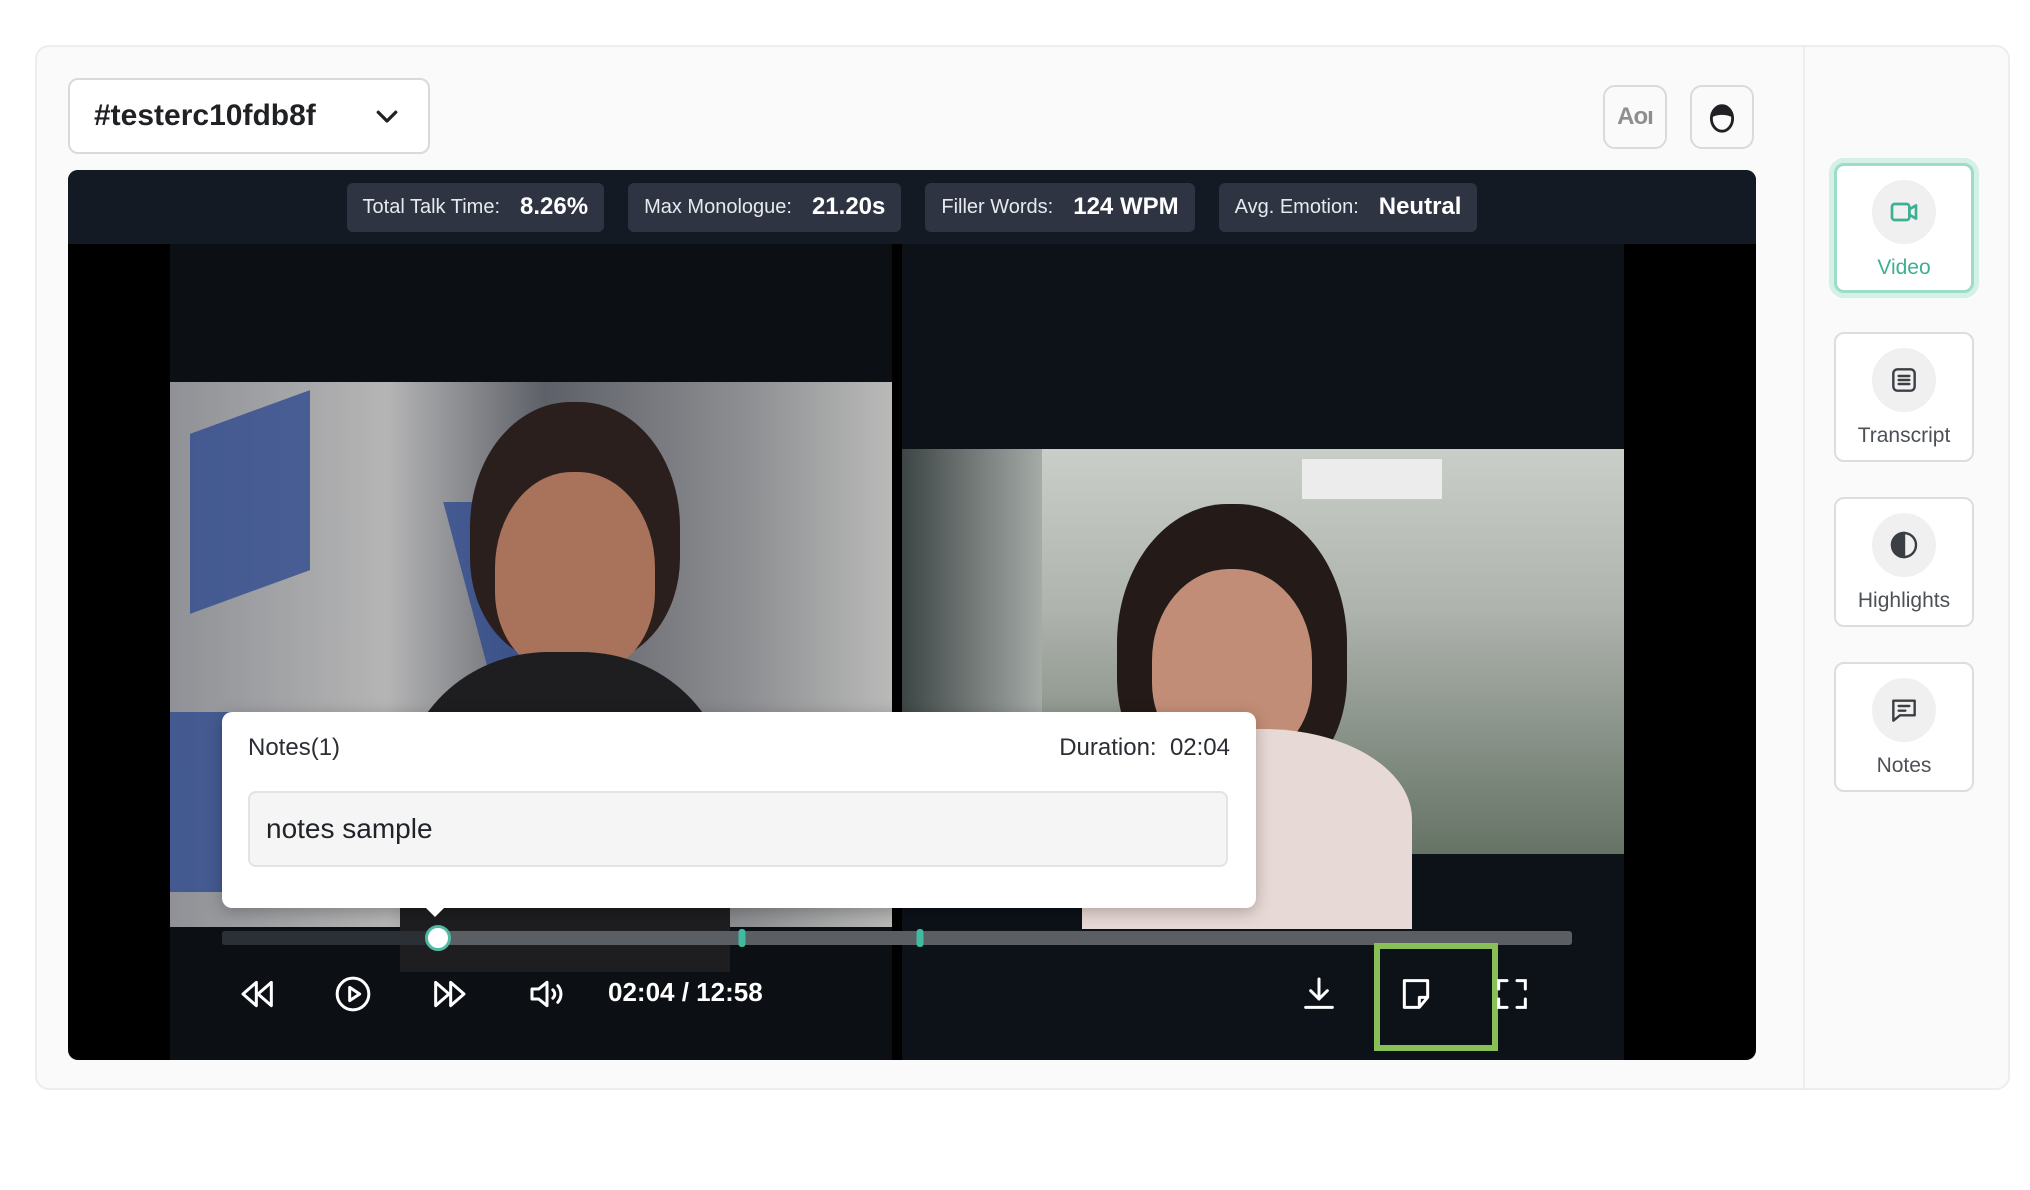  I want to click on forward-icon, so click(450, 994).